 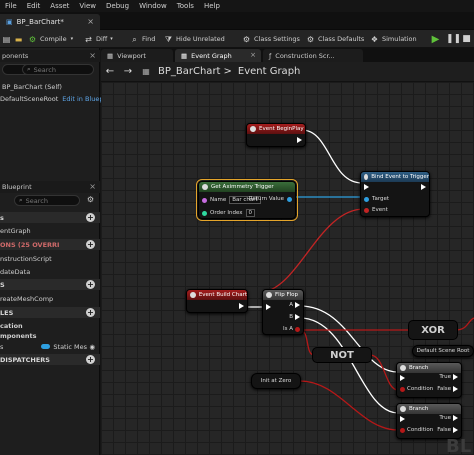 I want to click on functions-category: ONS (25 OVERRI +, so click(x=50, y=244).